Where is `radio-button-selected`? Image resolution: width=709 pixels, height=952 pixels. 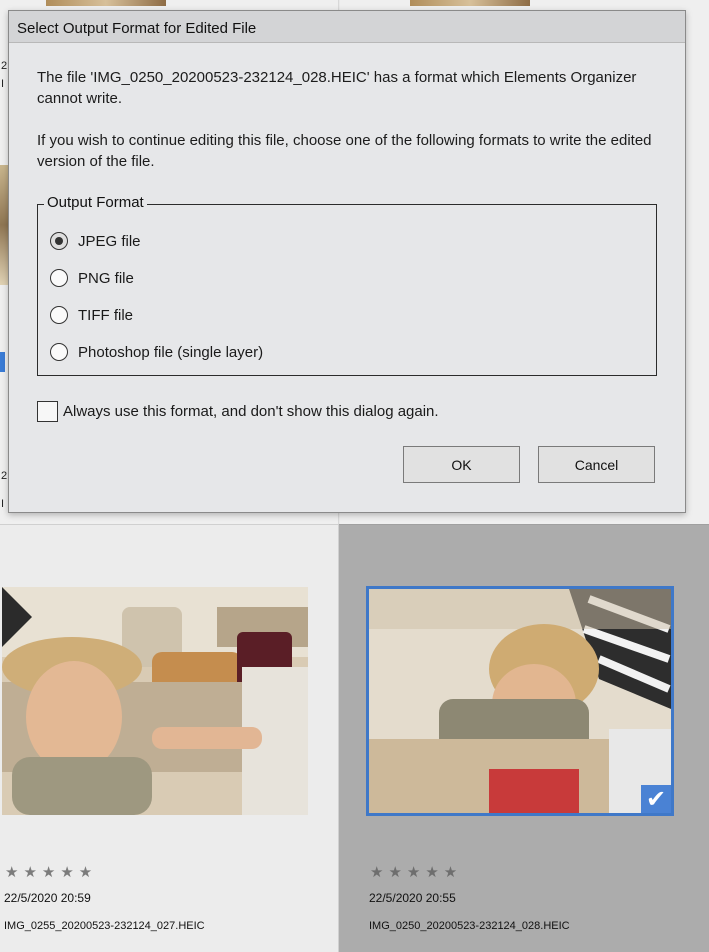
radio-button-selected is located at coordinates (59, 241).